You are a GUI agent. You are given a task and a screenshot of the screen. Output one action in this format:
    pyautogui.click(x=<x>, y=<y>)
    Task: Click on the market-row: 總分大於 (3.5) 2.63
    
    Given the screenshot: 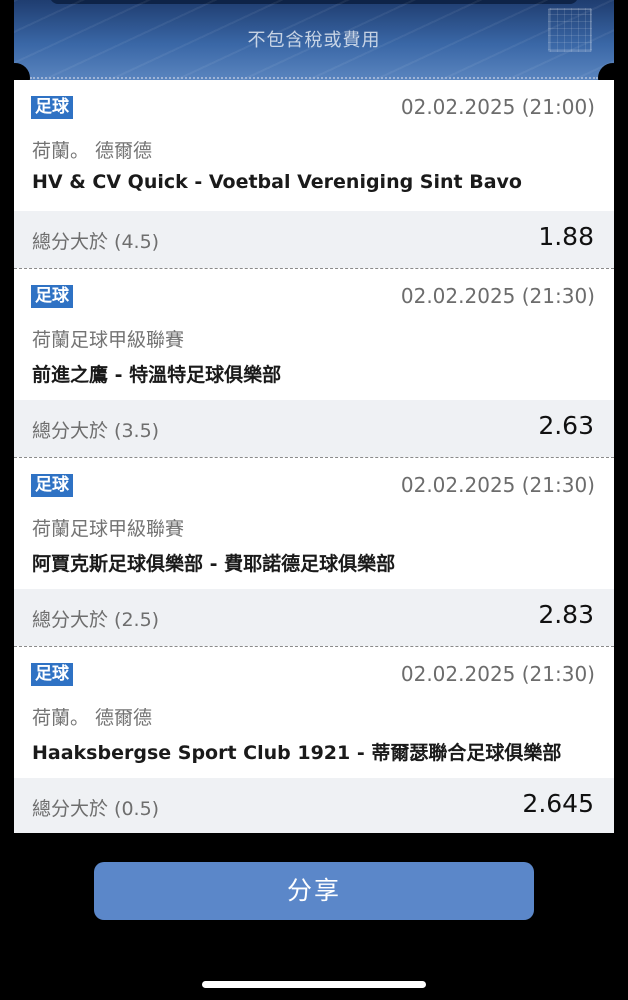 What is the action you would take?
    pyautogui.click(x=314, y=428)
    